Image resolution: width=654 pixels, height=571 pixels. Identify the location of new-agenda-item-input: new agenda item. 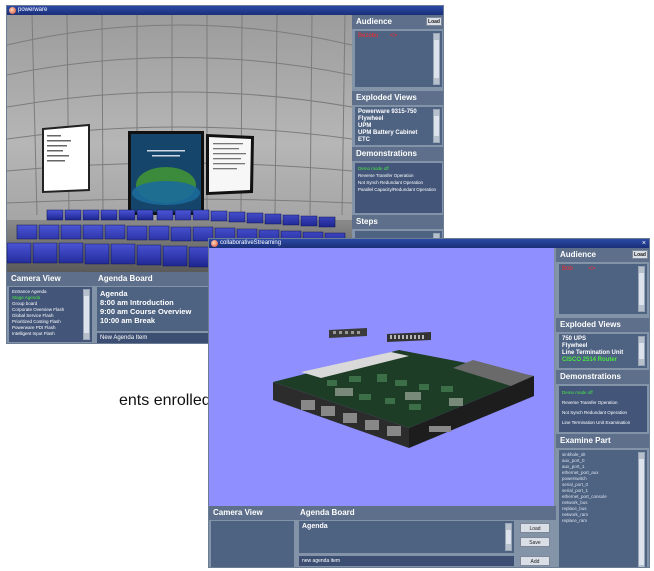
(406, 561).